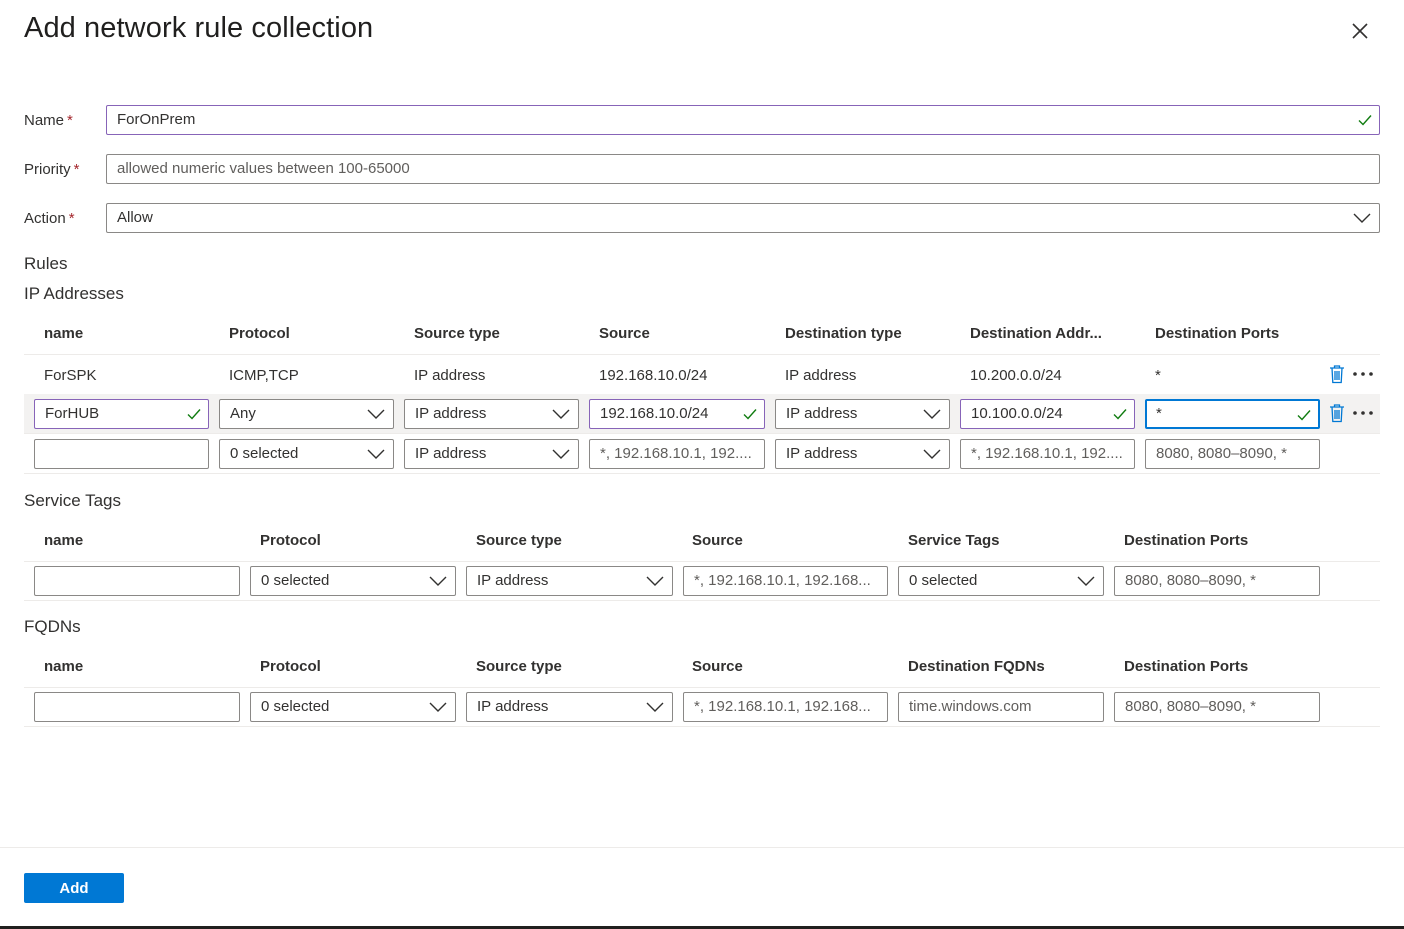  Describe the element at coordinates (843, 333) in the screenshot. I see `col-destination-type: Destination type` at that location.